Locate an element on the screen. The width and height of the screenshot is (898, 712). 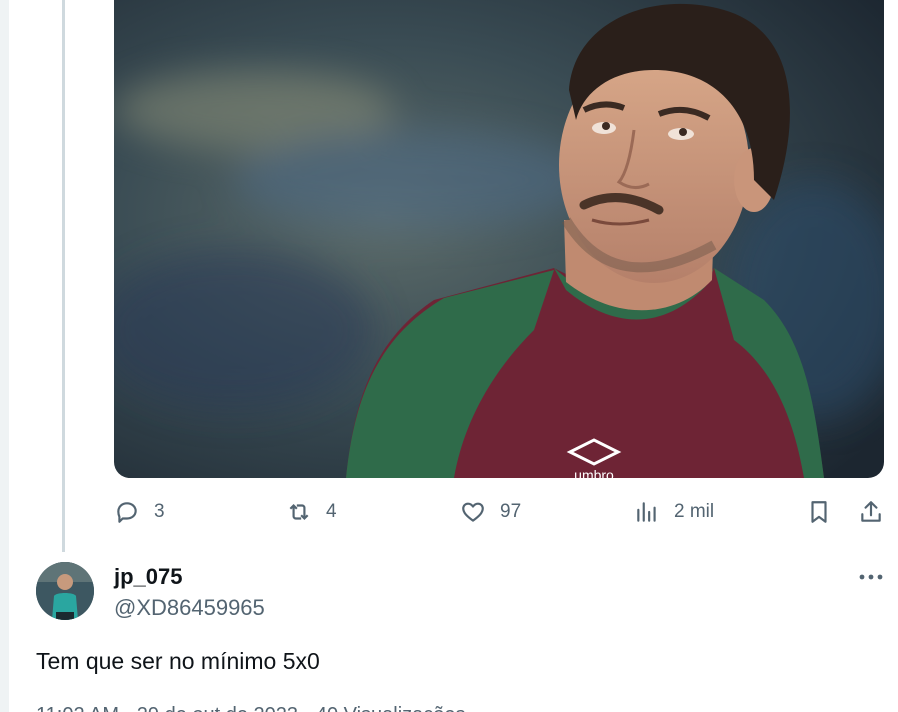
retweet-icon is located at coordinates (299, 512).